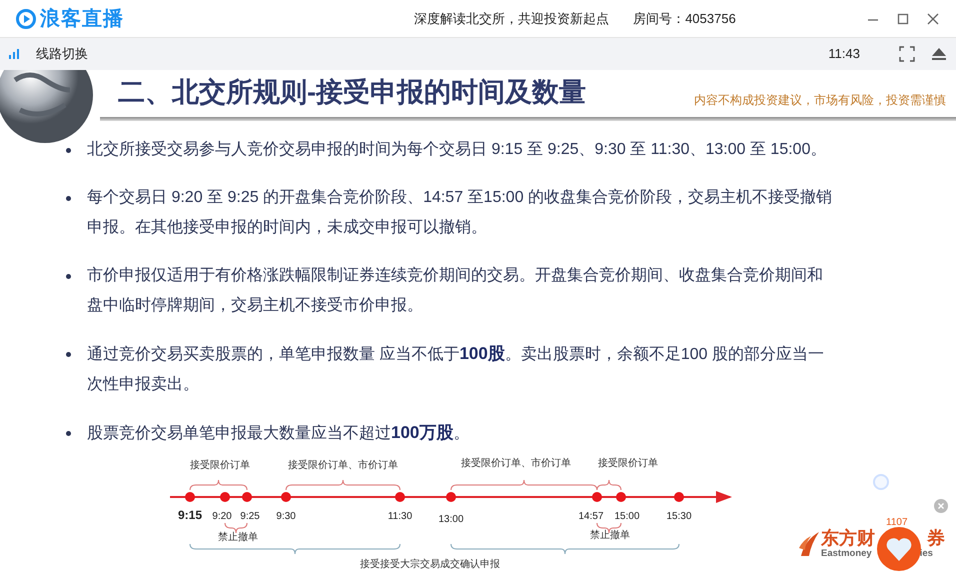 The image size is (956, 585). Describe the element at coordinates (846, 553) in the screenshot. I see `sponsor-english: Eastmoney` at that location.